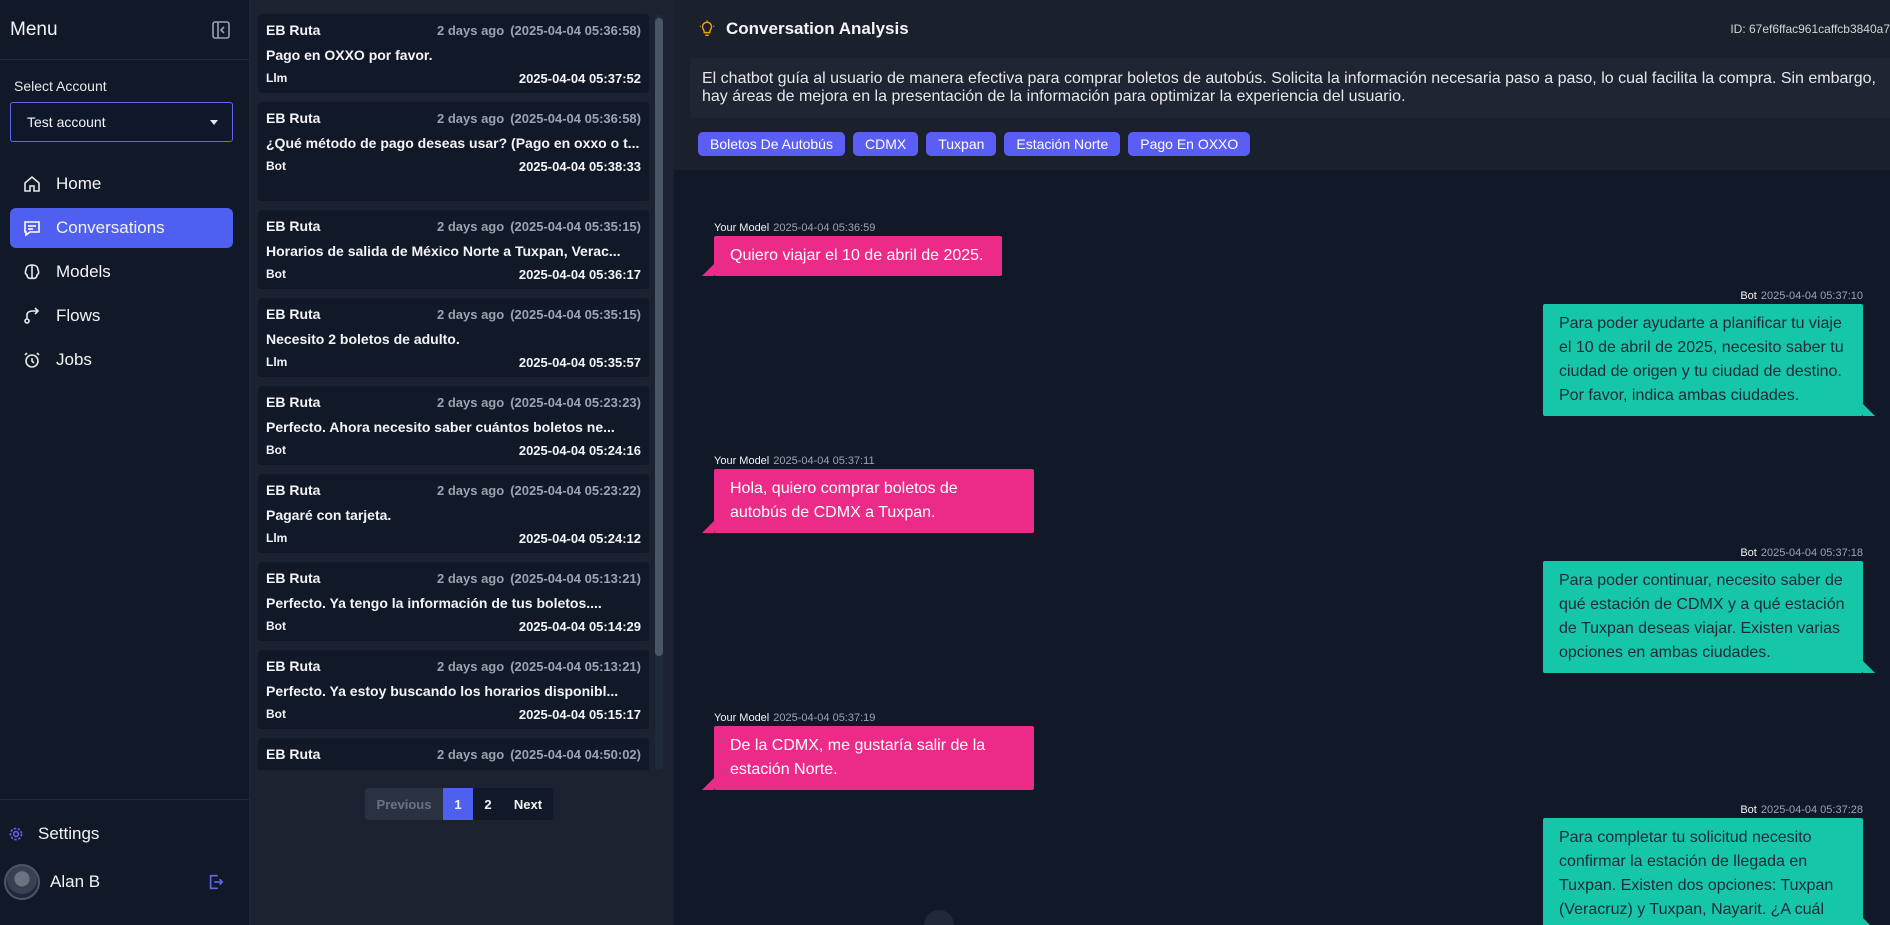 The image size is (1890, 925). I want to click on previous-page-button: Previous, so click(404, 804).